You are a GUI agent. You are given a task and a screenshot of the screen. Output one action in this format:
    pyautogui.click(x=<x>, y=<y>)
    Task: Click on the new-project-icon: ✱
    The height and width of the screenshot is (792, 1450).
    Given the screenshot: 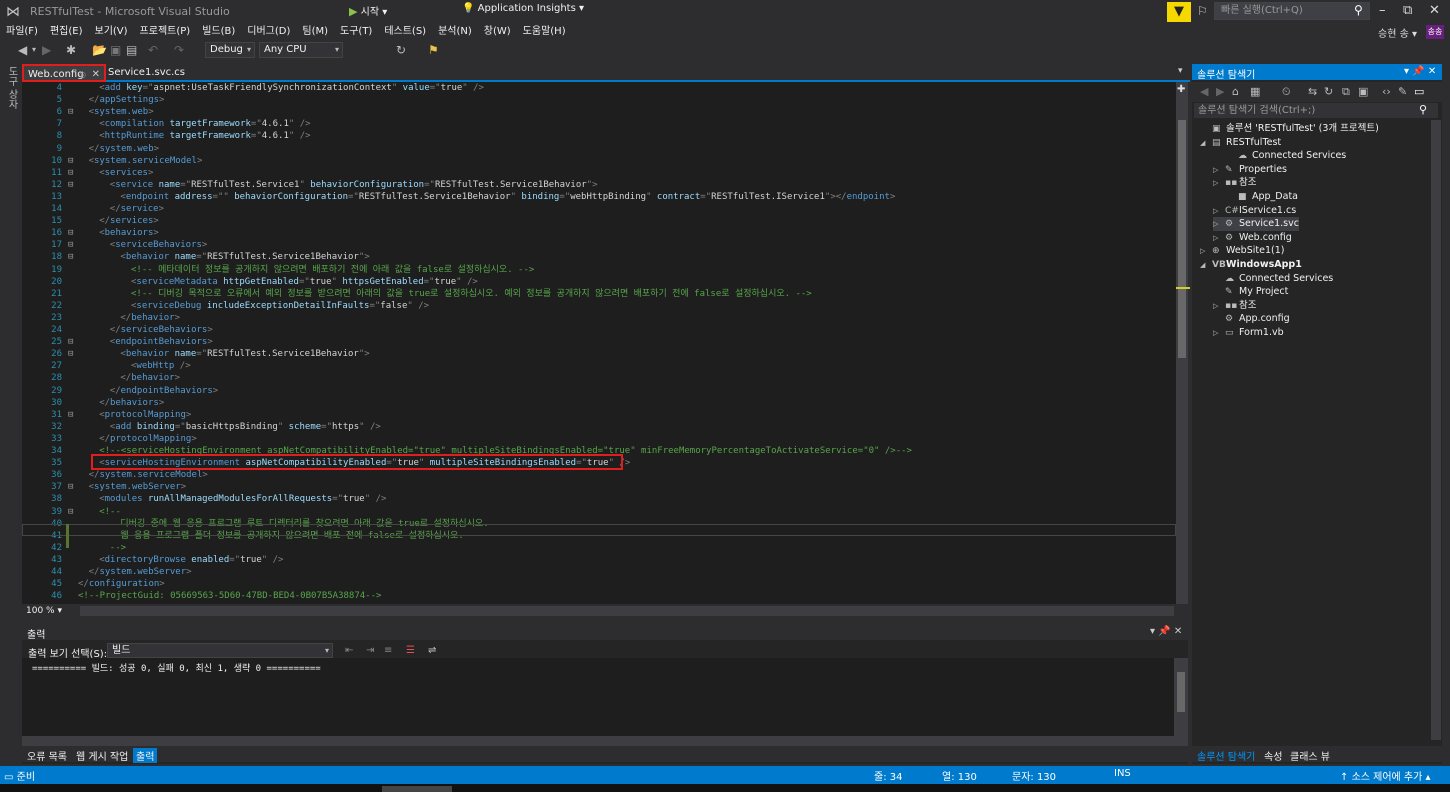 What is the action you would take?
    pyautogui.click(x=71, y=50)
    